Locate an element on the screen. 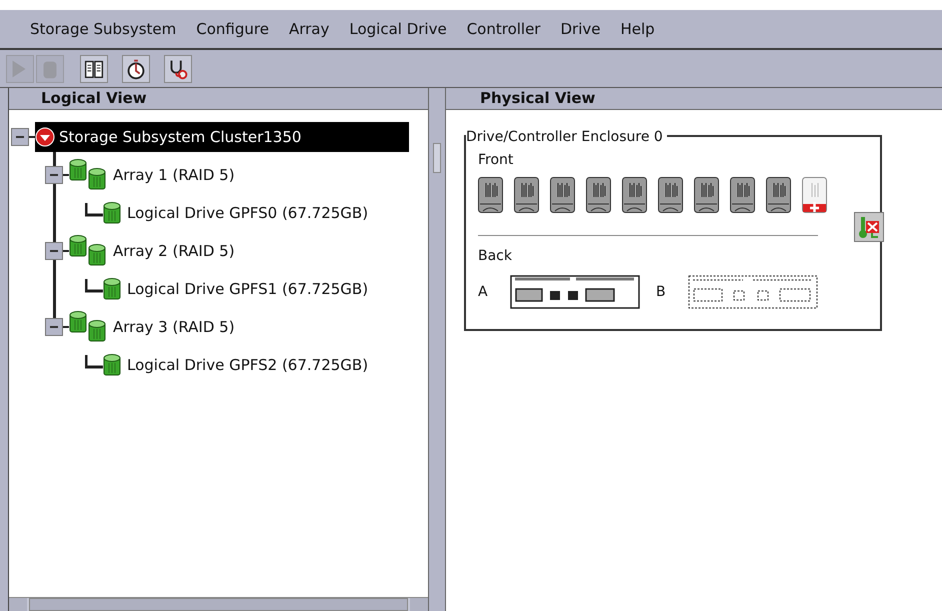  enclosure-status-icon is located at coordinates (869, 227).